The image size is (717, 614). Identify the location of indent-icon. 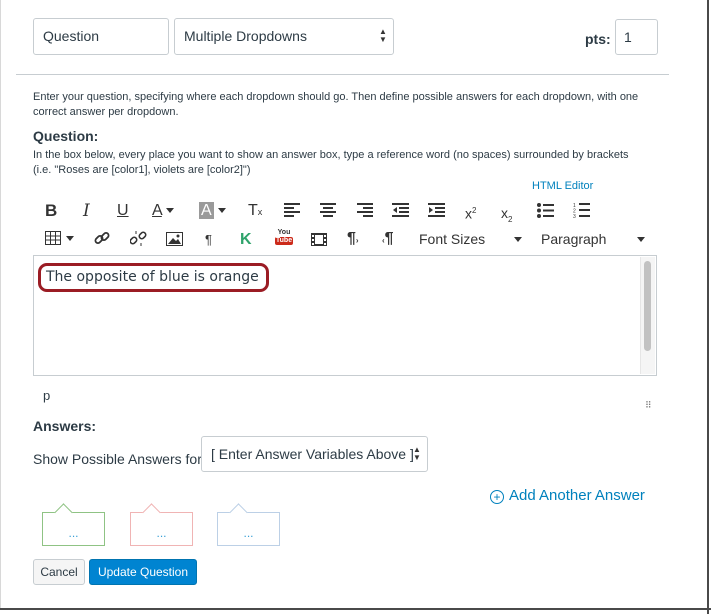
(436, 210).